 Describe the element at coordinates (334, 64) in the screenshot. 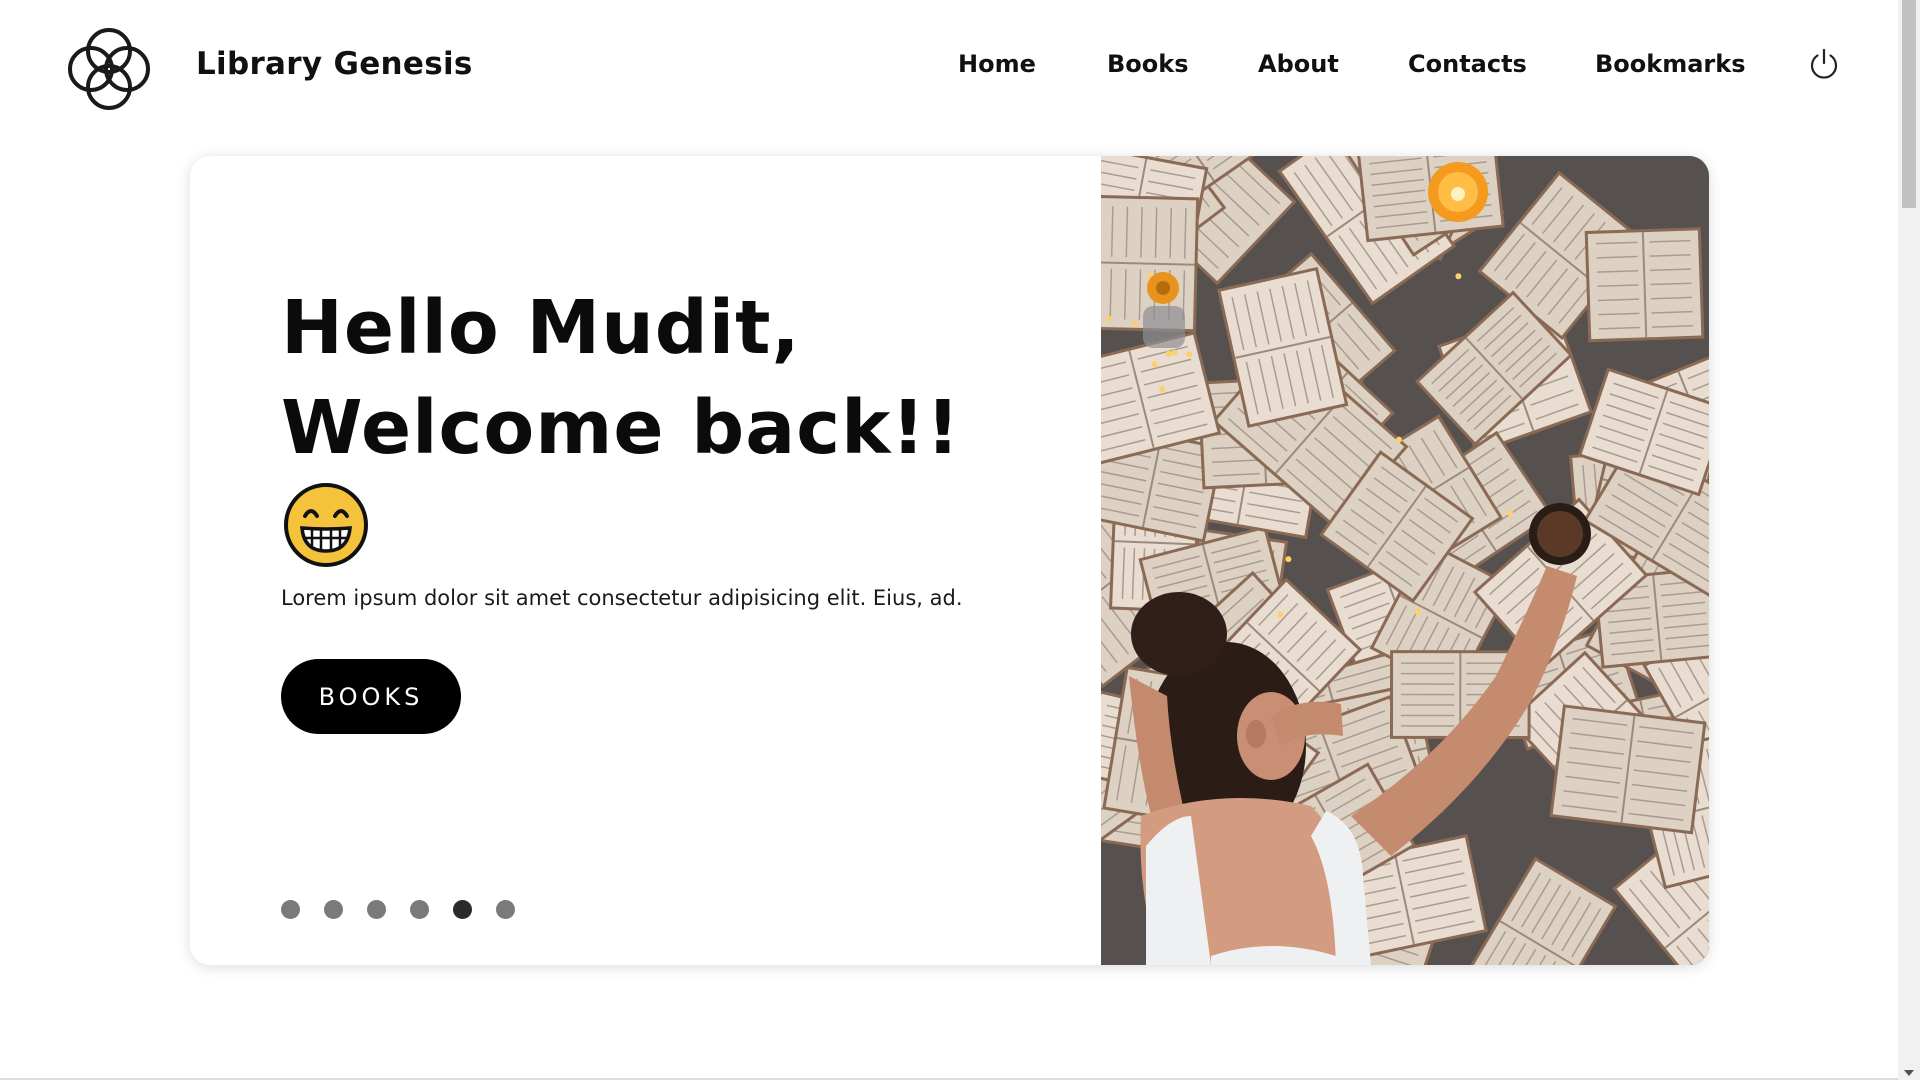

I see `brand-name: Library Genesis` at that location.